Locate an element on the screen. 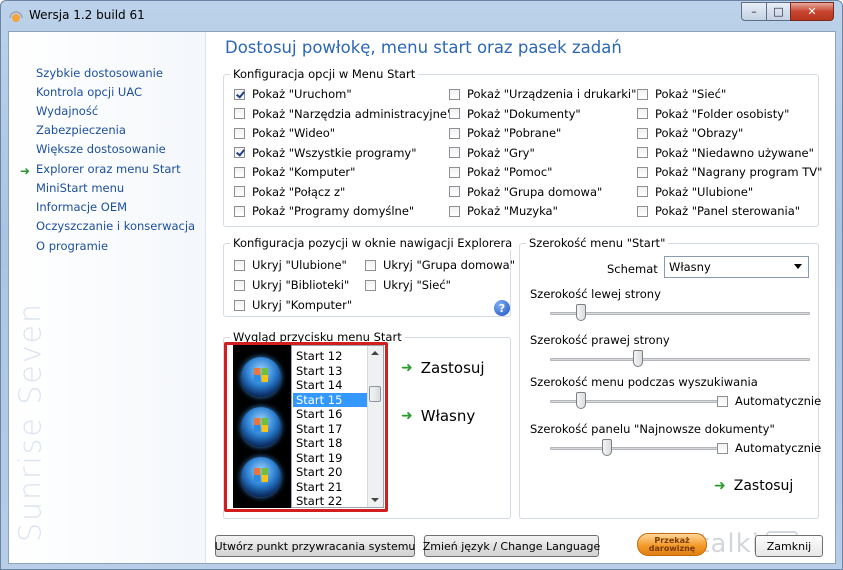  restore-point-button: Utwórz punkt przywracania systemu is located at coordinates (315, 546).